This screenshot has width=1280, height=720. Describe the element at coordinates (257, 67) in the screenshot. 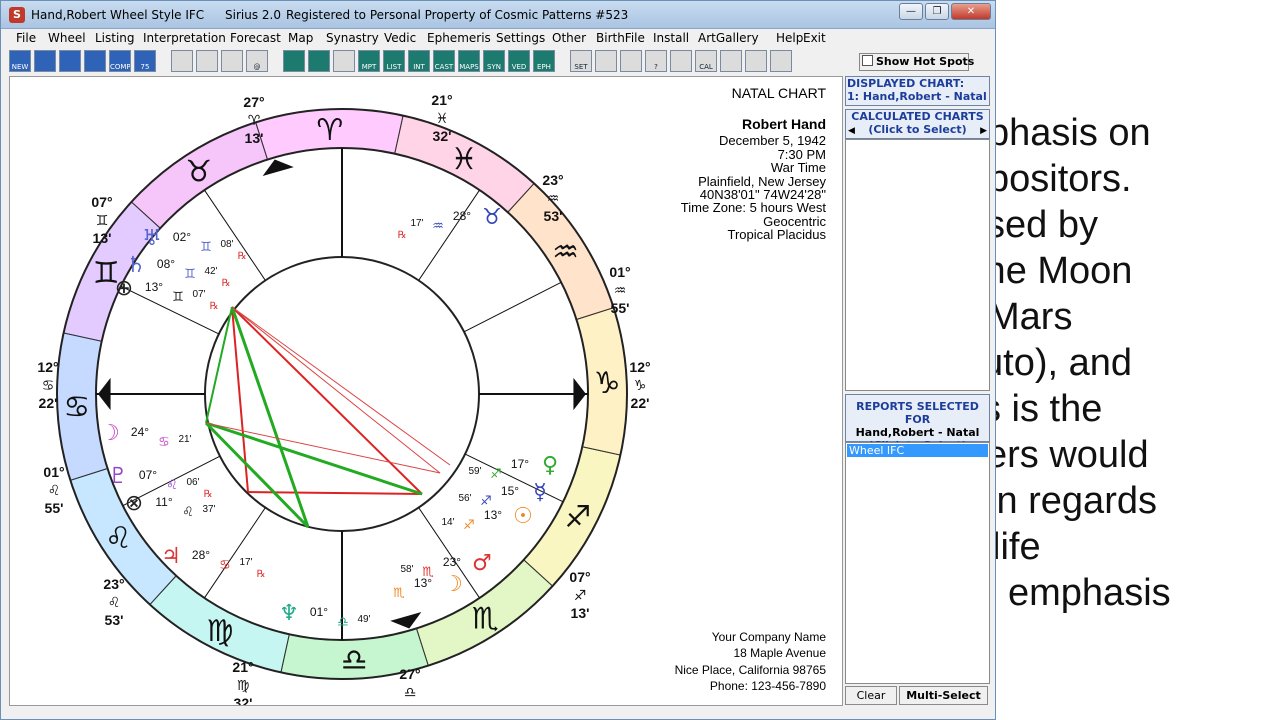

I see `toolbar-at-icon: @` at that location.